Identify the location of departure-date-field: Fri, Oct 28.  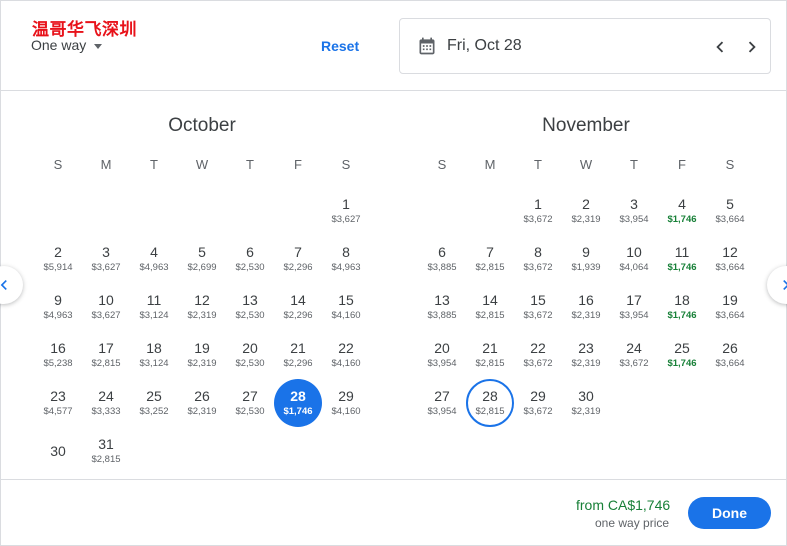
(585, 46).